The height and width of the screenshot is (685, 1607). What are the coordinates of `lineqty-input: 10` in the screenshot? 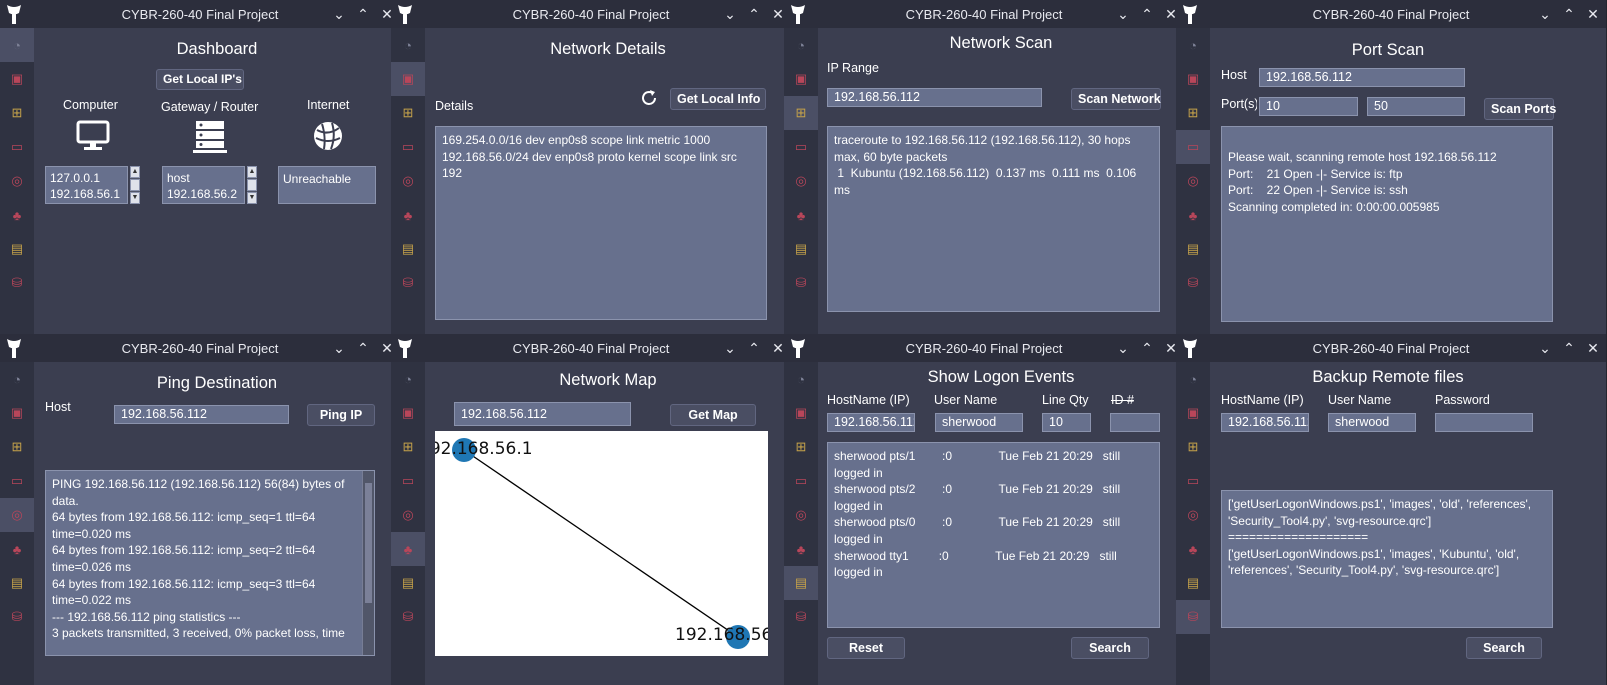 It's located at (1066, 422).